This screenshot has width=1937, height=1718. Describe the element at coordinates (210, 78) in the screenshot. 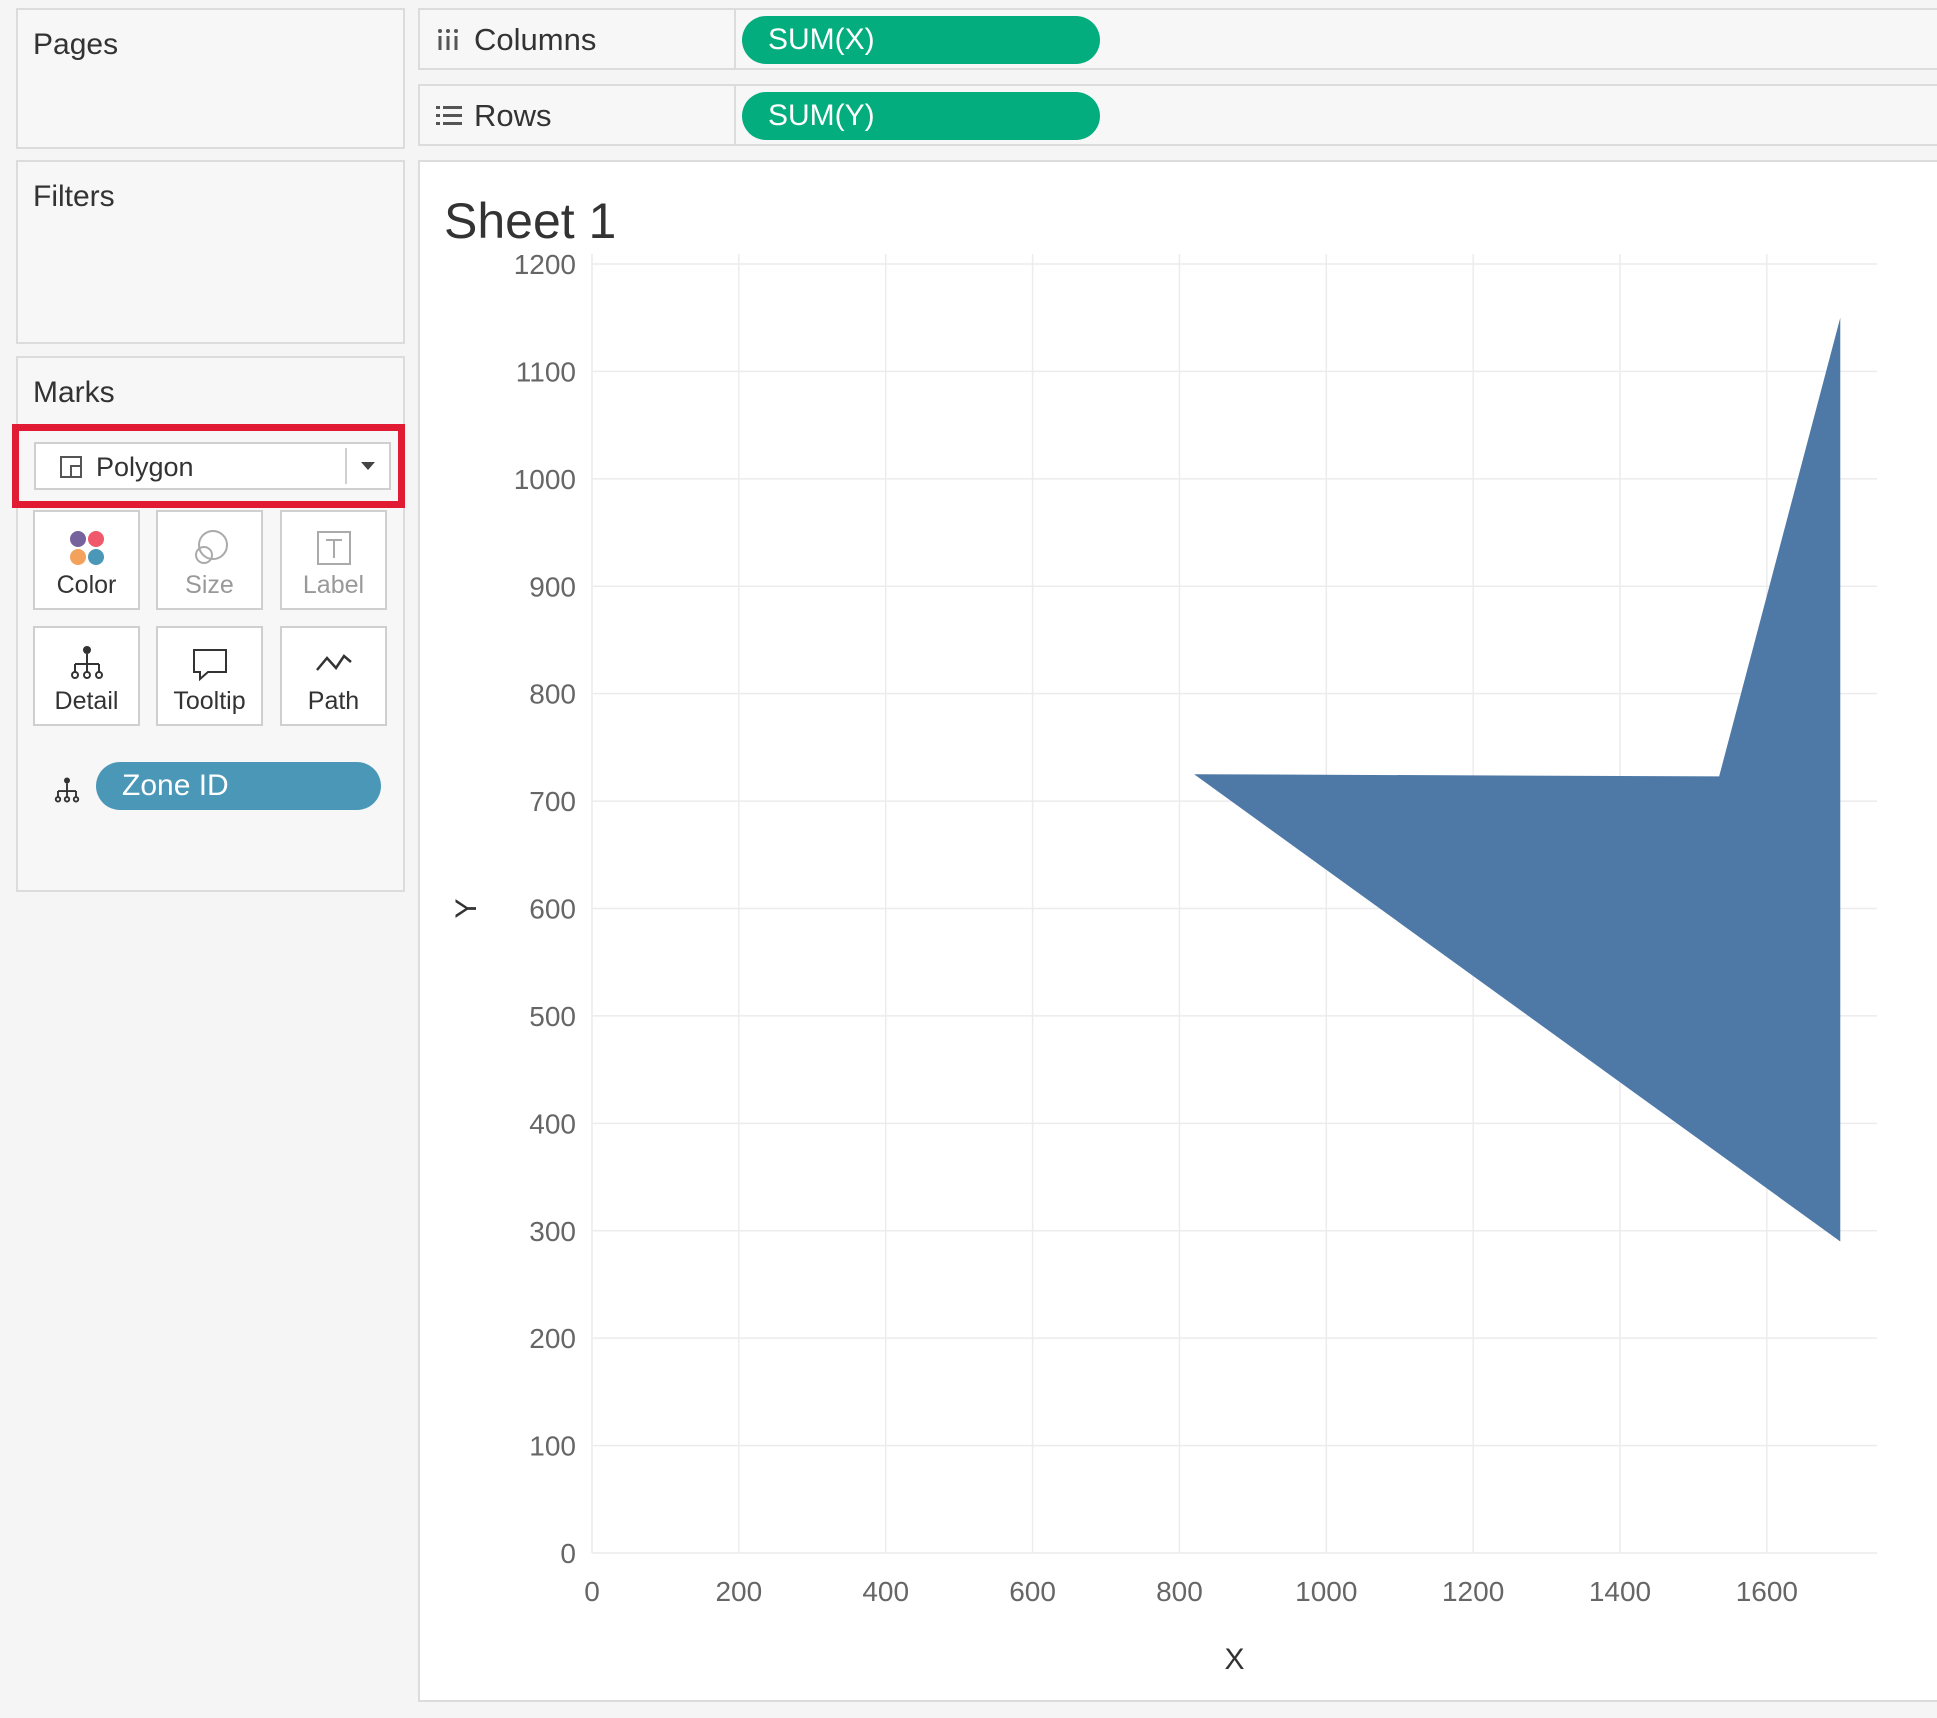

I see `pages-card: Pages` at that location.